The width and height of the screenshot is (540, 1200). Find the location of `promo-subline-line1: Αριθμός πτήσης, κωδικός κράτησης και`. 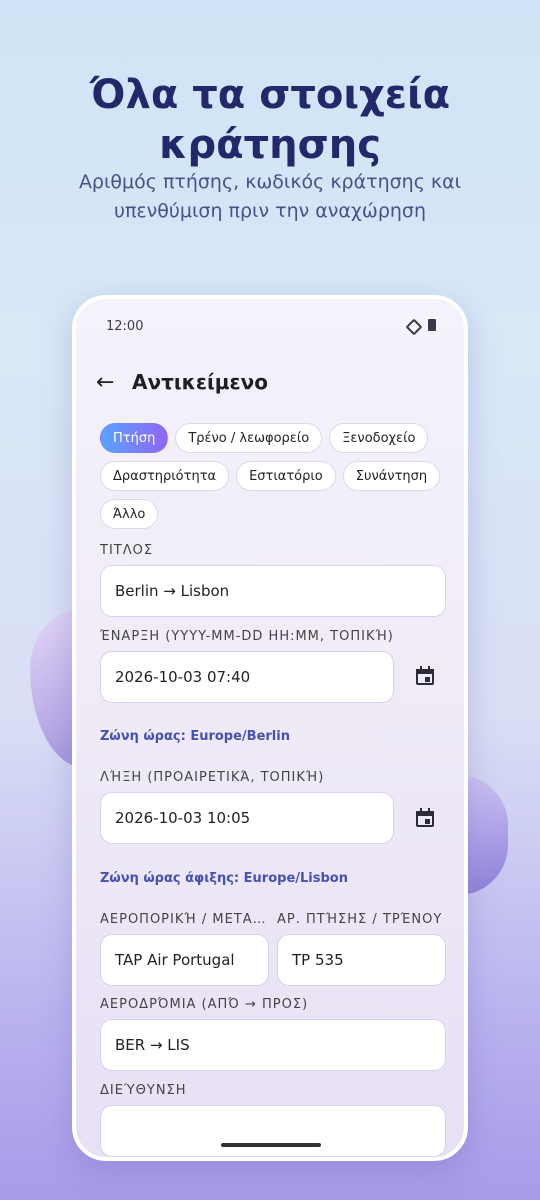

promo-subline-line1: Αριθμός πτήσης, κωδικός κράτησης και is located at coordinates (270, 182).